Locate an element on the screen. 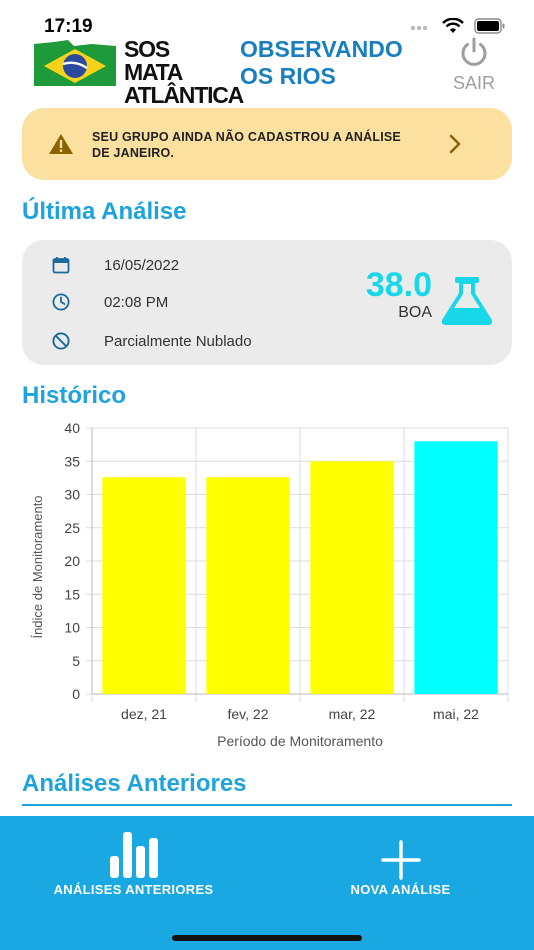  analysis-time: 02:08 PM is located at coordinates (136, 302).